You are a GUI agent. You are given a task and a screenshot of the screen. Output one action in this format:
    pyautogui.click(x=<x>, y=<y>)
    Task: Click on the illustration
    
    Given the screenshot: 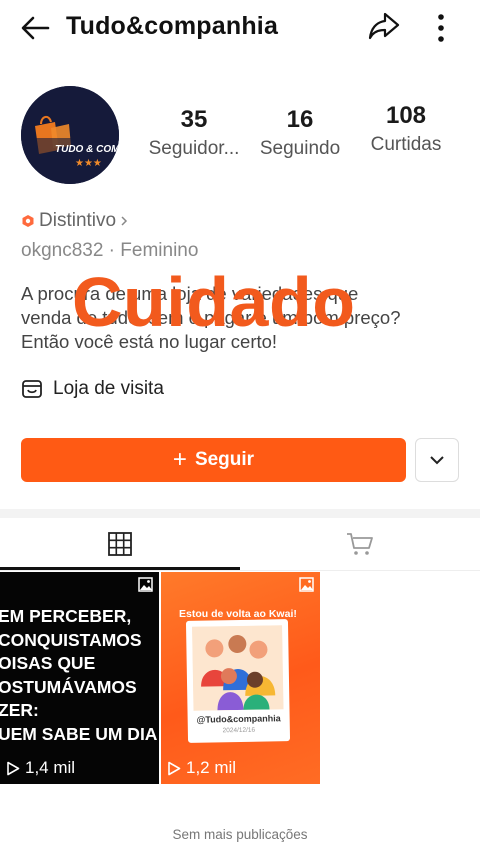 What is the action you would take?
    pyautogui.click(x=238, y=668)
    